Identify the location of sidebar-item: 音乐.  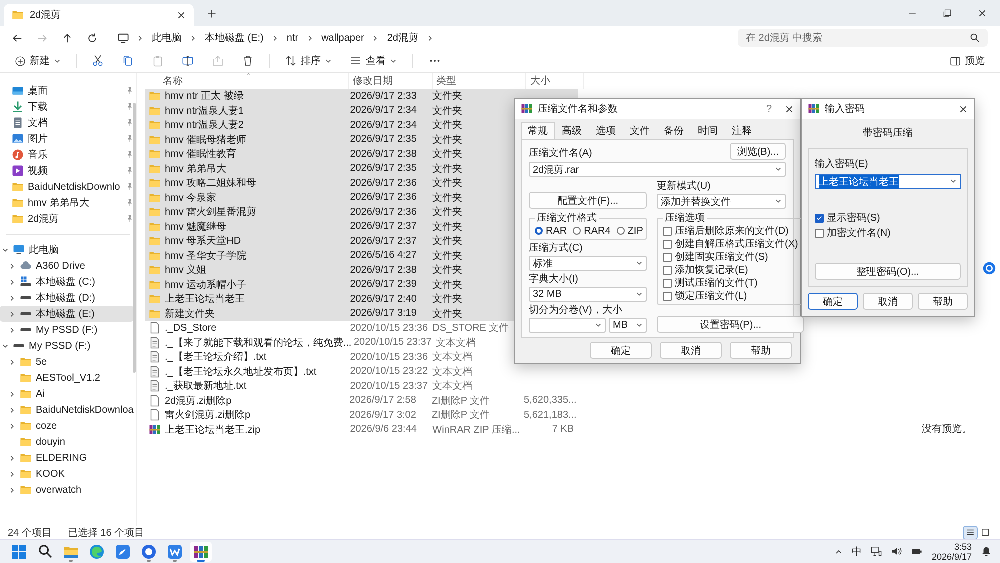
(67, 155).